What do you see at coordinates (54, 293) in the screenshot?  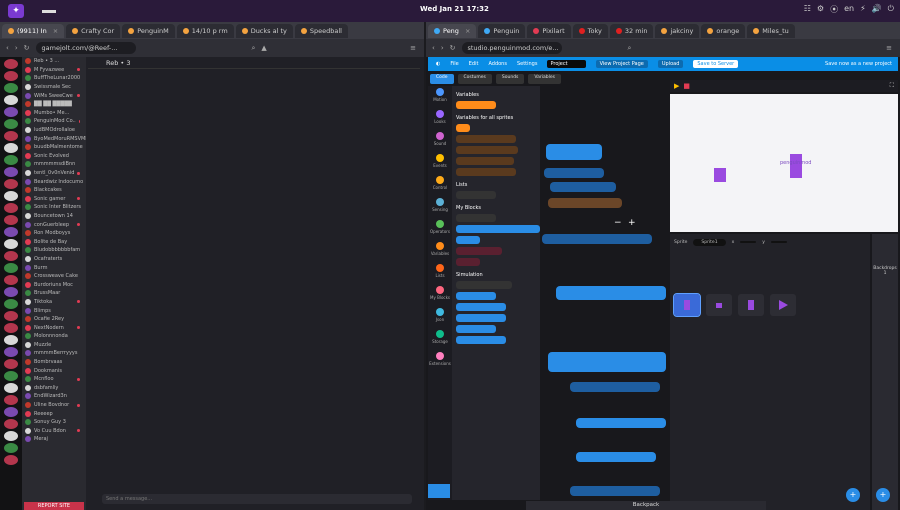 I see `channel-item: BrussMaar` at bounding box center [54, 293].